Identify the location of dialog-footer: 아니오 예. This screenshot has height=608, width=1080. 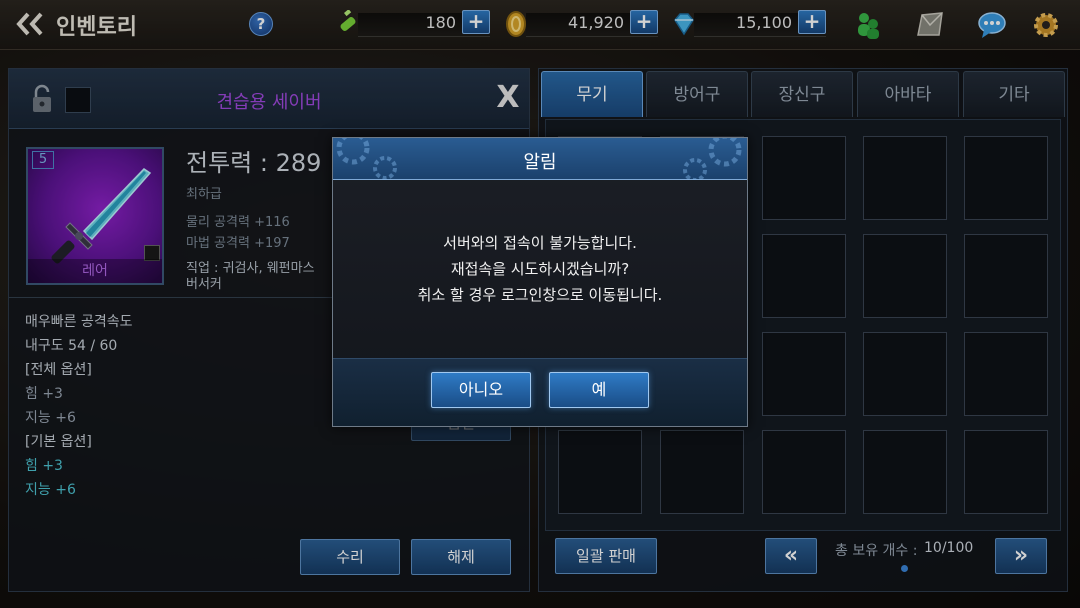
(540, 392).